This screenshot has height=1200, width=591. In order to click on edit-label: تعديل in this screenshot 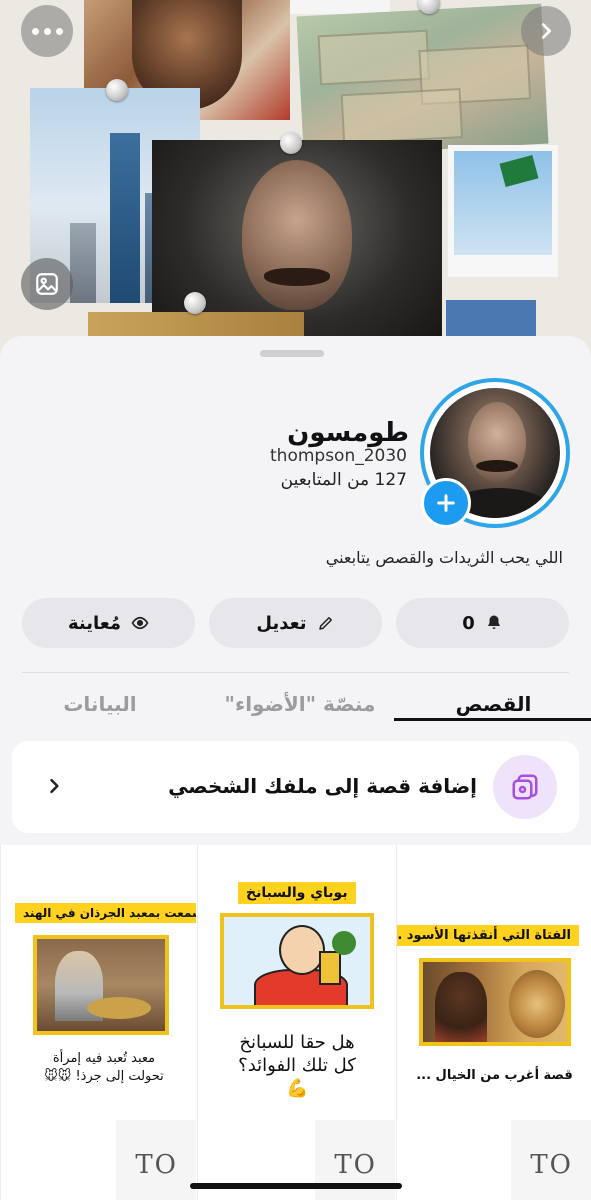, I will do `click(281, 623)`.